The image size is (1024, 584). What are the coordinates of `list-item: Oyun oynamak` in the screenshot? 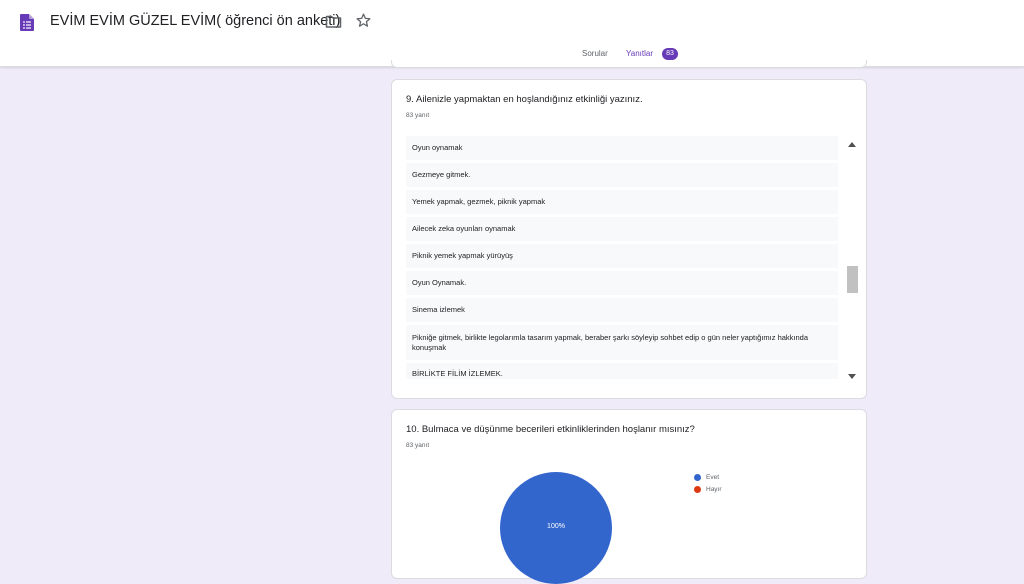 It's located at (622, 148).